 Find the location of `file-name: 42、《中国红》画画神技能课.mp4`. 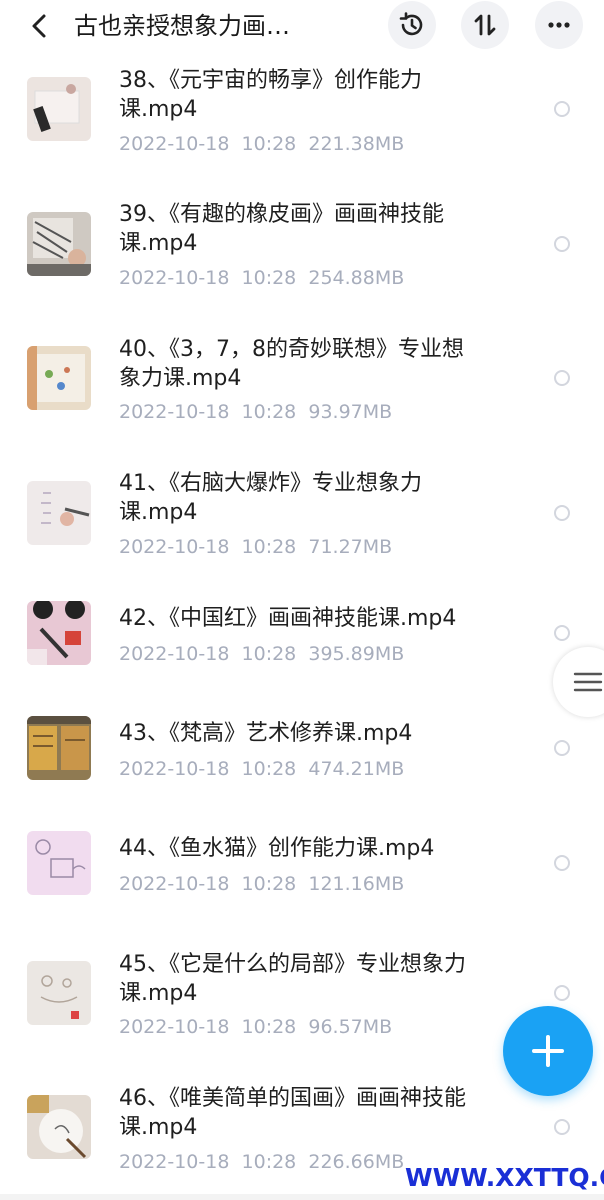

file-name: 42、《中国红》画画神技能课.mp4 is located at coordinates (288, 618).